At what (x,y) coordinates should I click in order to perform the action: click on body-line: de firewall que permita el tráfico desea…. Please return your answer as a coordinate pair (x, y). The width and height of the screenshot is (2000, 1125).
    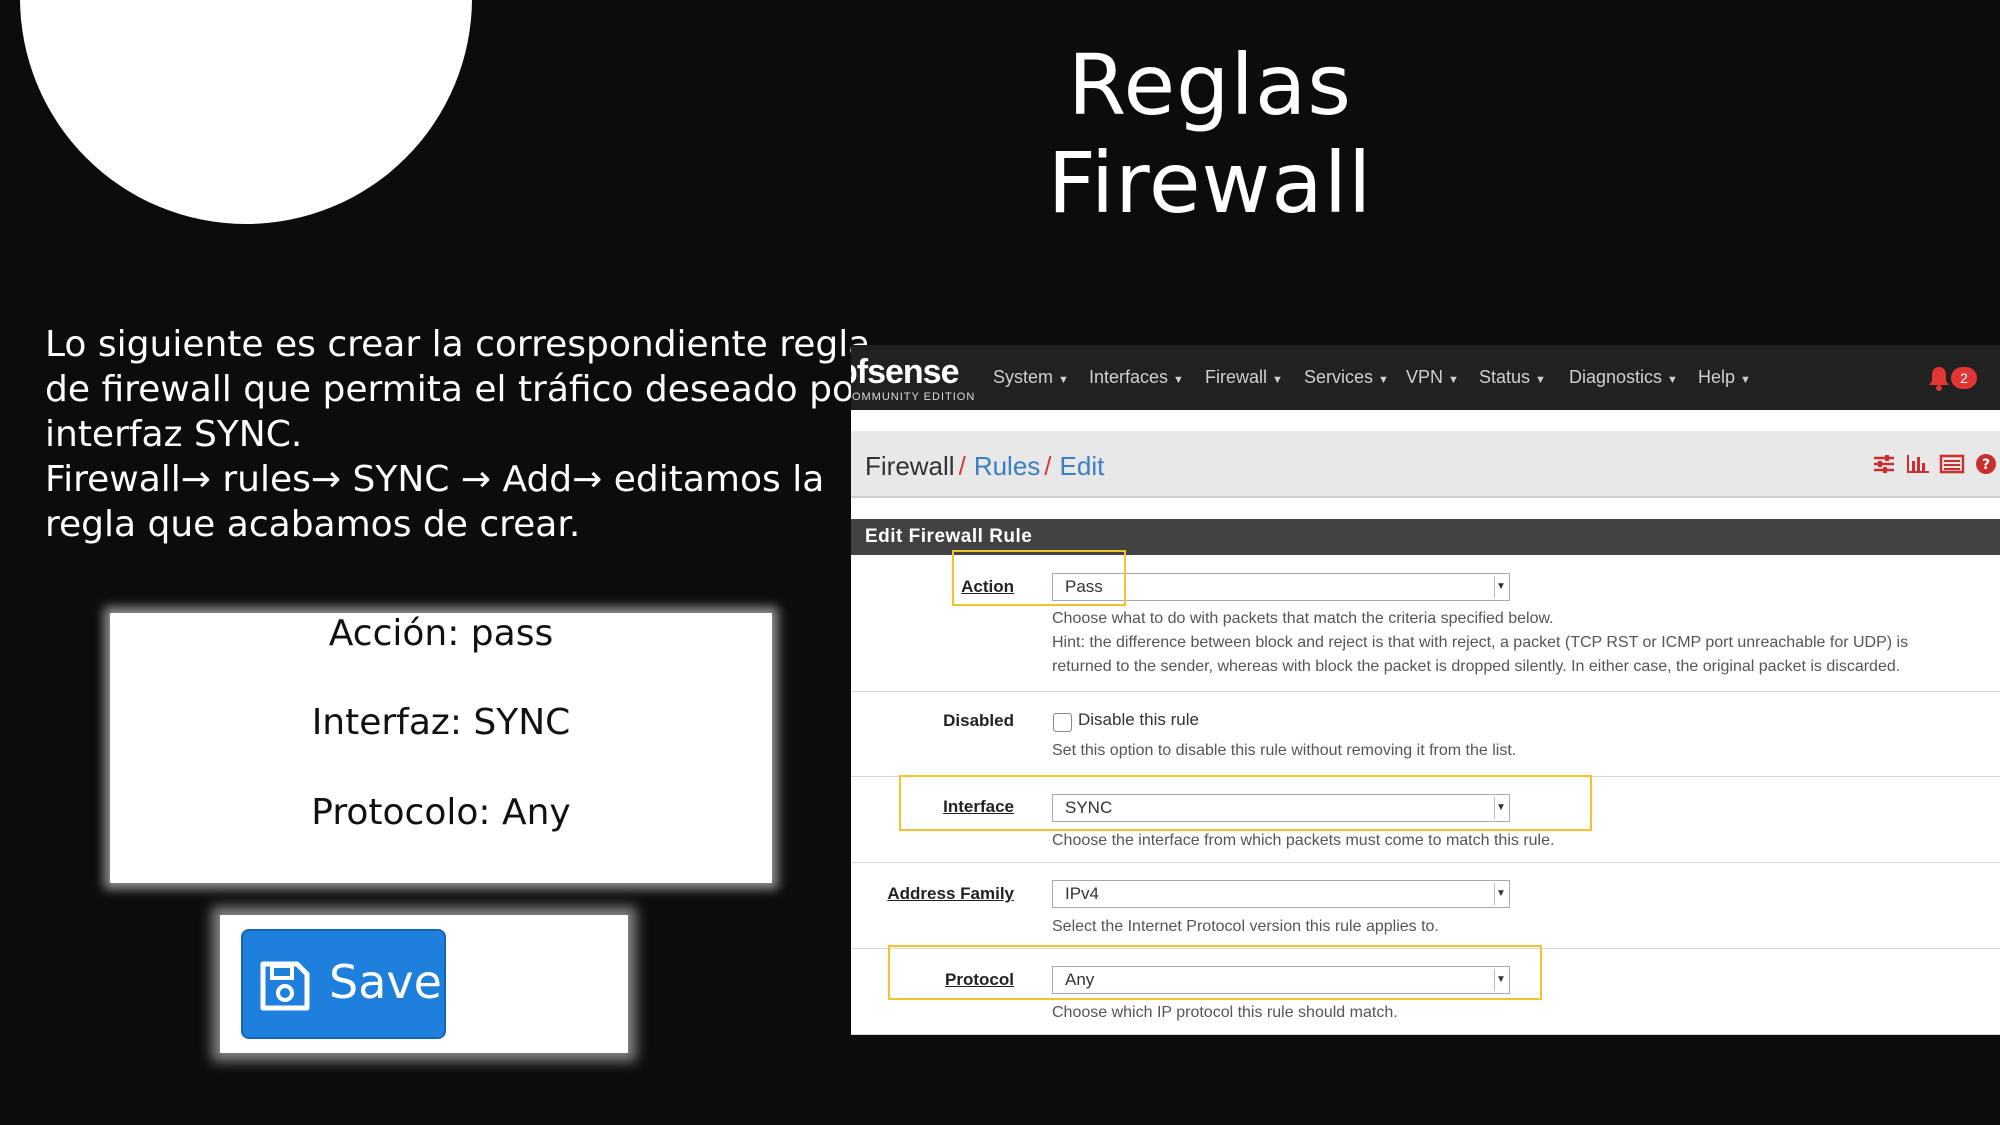
    Looking at the image, I should click on (479, 389).